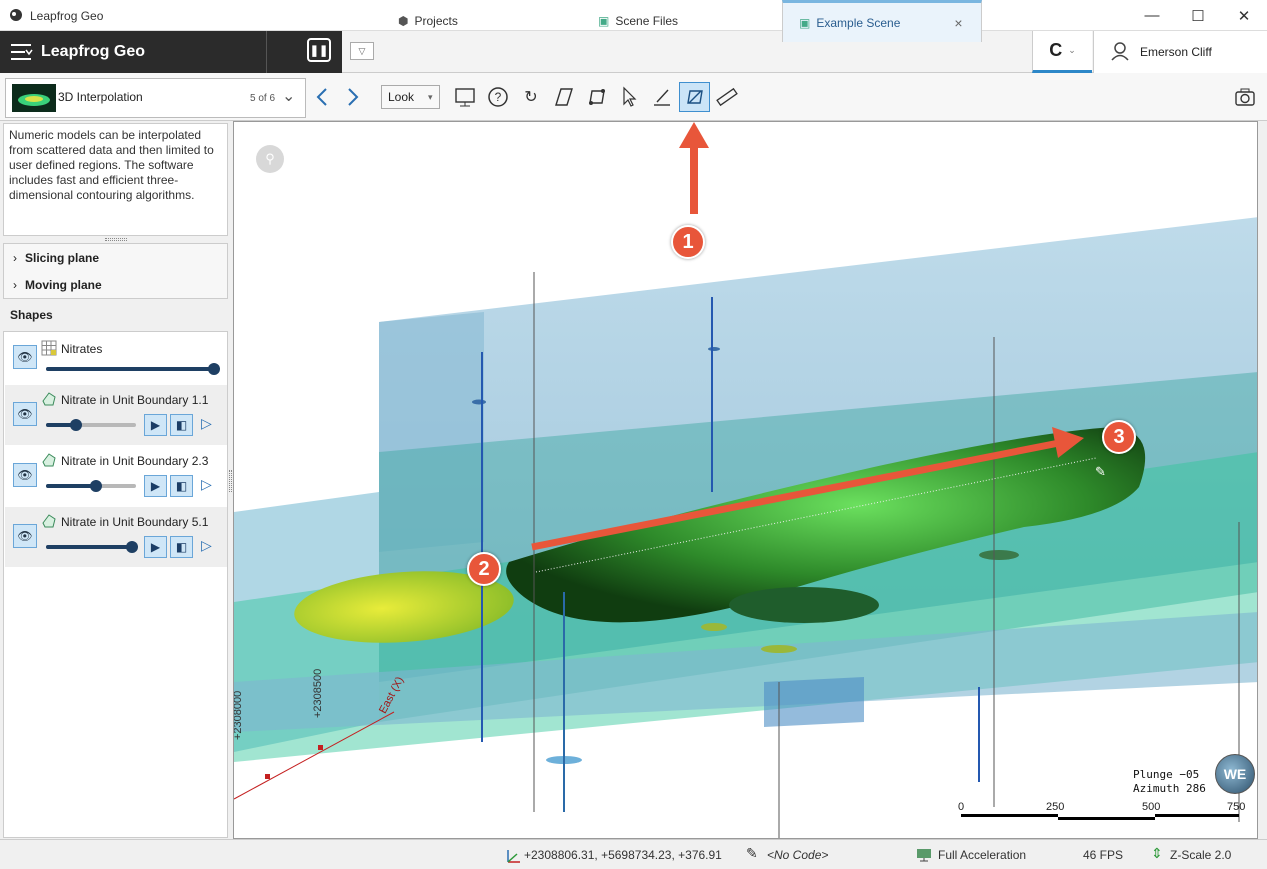  What do you see at coordinates (630, 97) in the screenshot?
I see `select-cursor-icon` at bounding box center [630, 97].